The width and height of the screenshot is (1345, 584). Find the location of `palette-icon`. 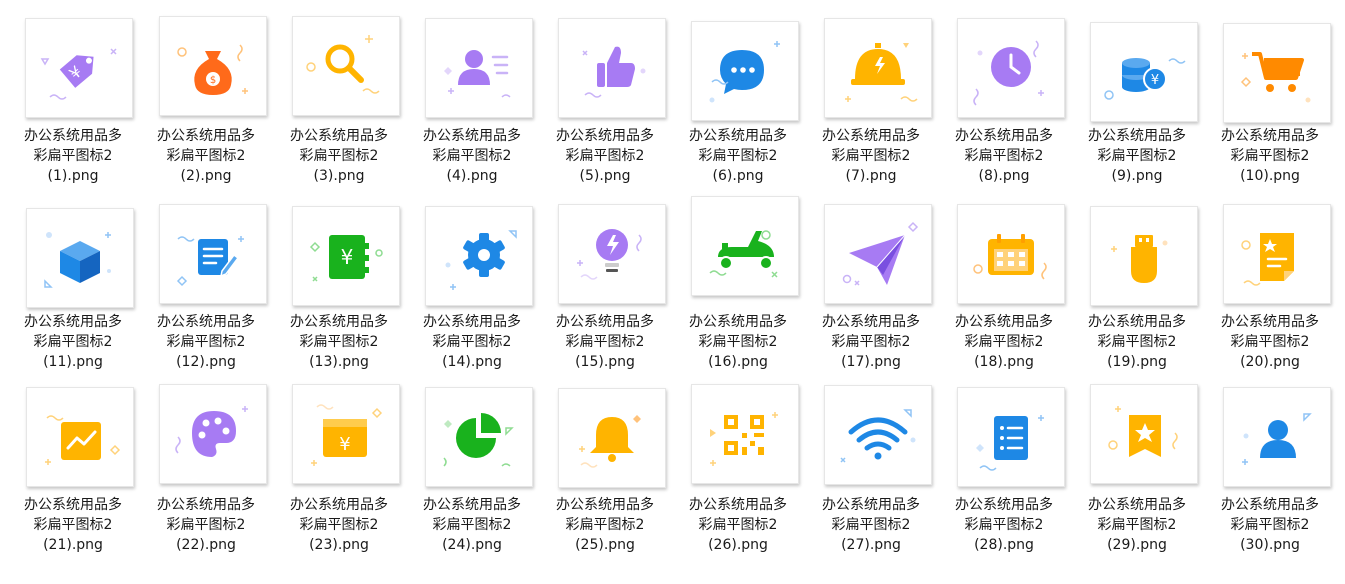

palette-icon is located at coordinates (213, 434).